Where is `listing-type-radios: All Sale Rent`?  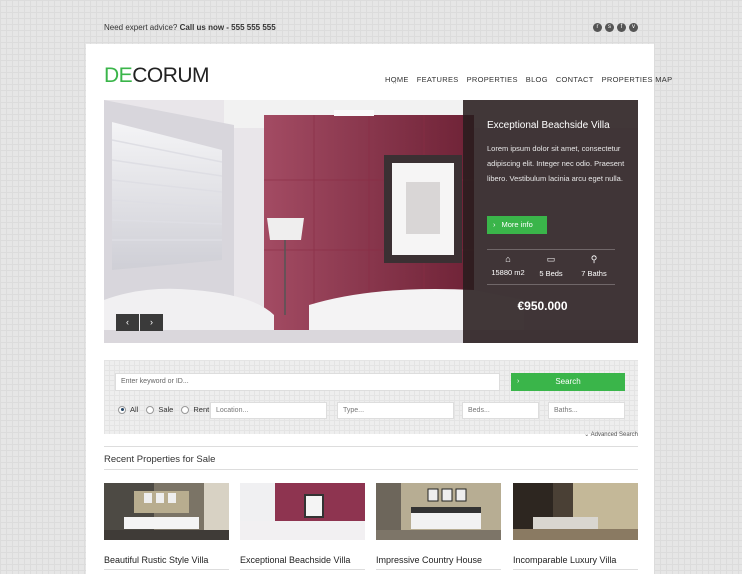 listing-type-radios: All Sale Rent is located at coordinates (167, 409).